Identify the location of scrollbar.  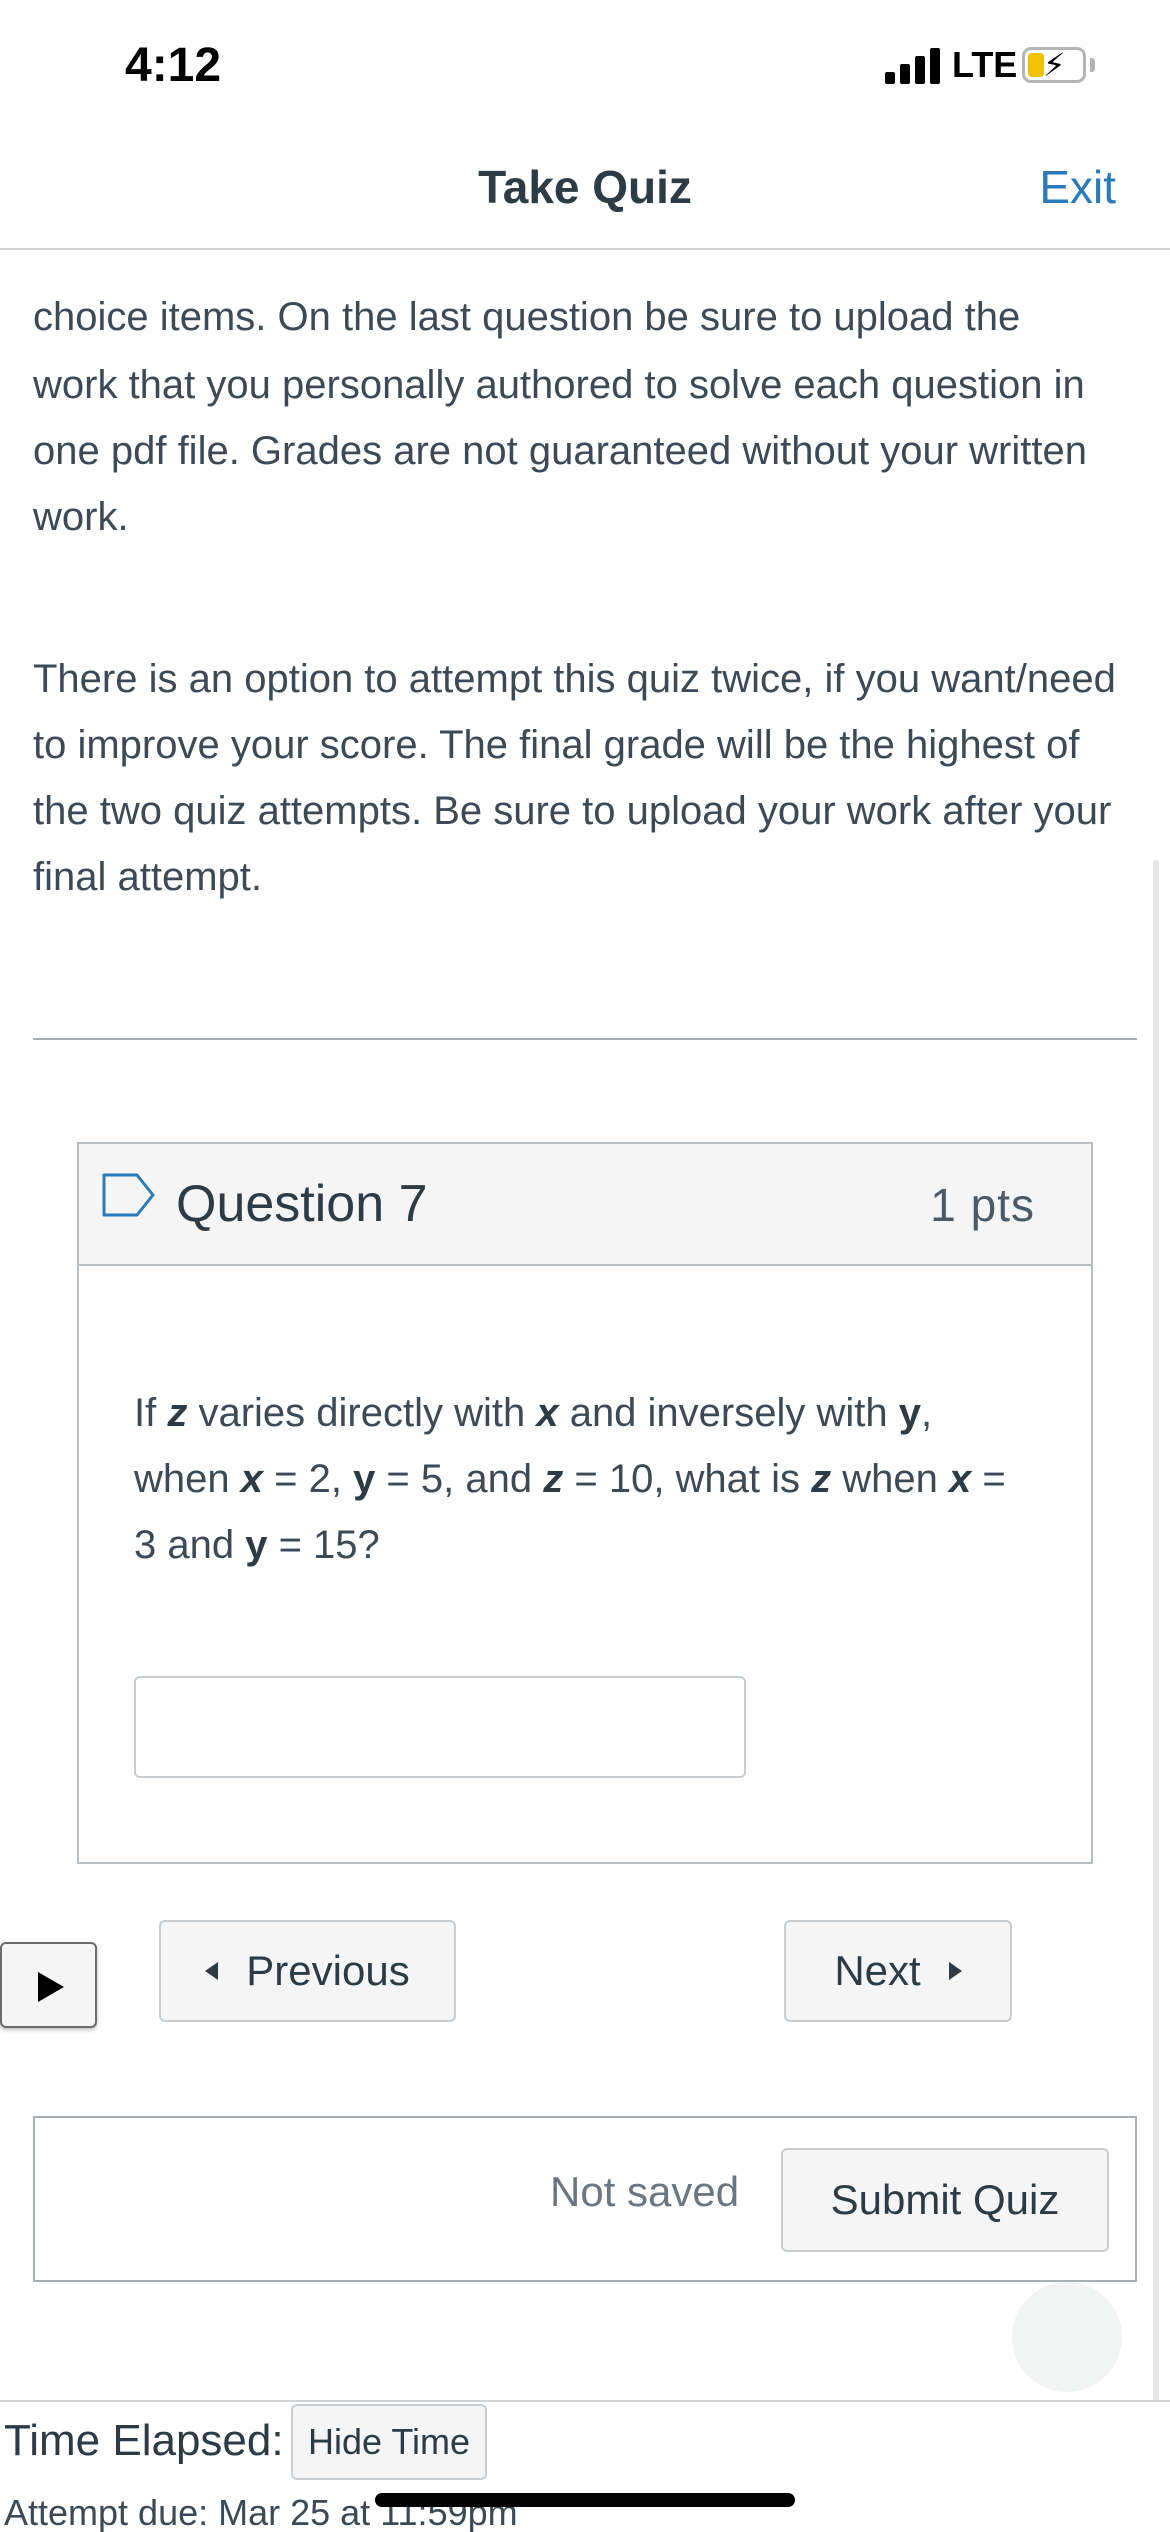
(1156, 1660).